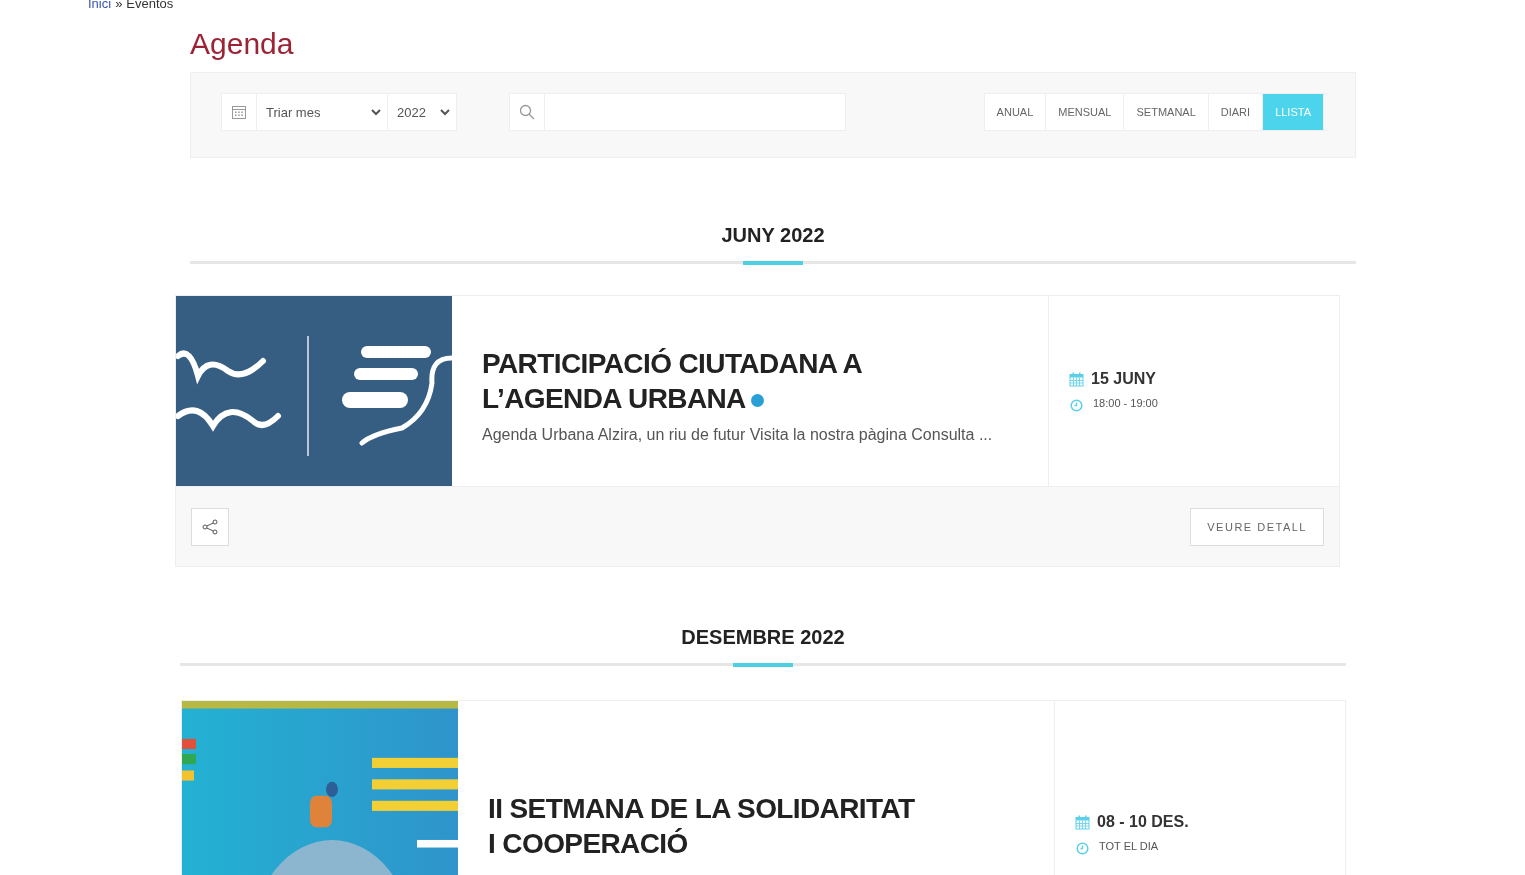 Image resolution: width=1525 pixels, height=875 pixels. Describe the element at coordinates (1236, 112) in the screenshot. I see `view-tab: DIARI` at that location.